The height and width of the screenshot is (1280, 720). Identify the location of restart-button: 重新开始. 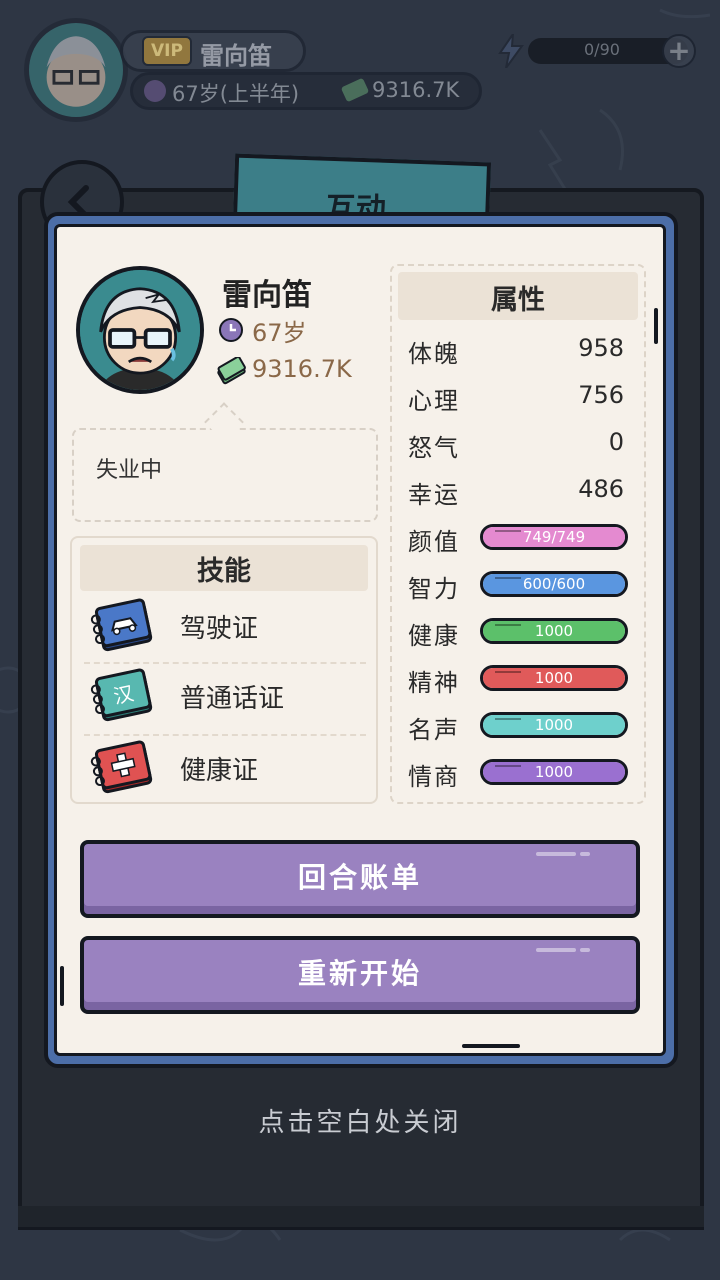
(360, 975).